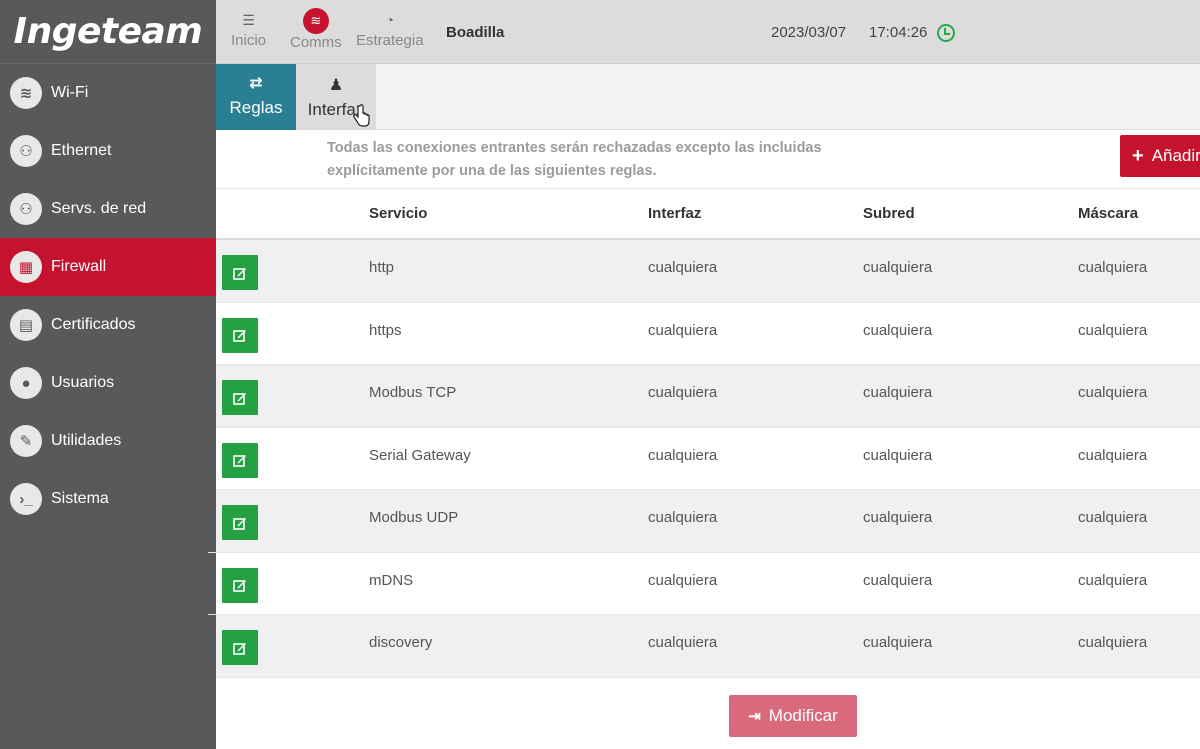 The height and width of the screenshot is (749, 1200). What do you see at coordinates (803, 715) in the screenshot?
I see `modify-label: Modificar` at bounding box center [803, 715].